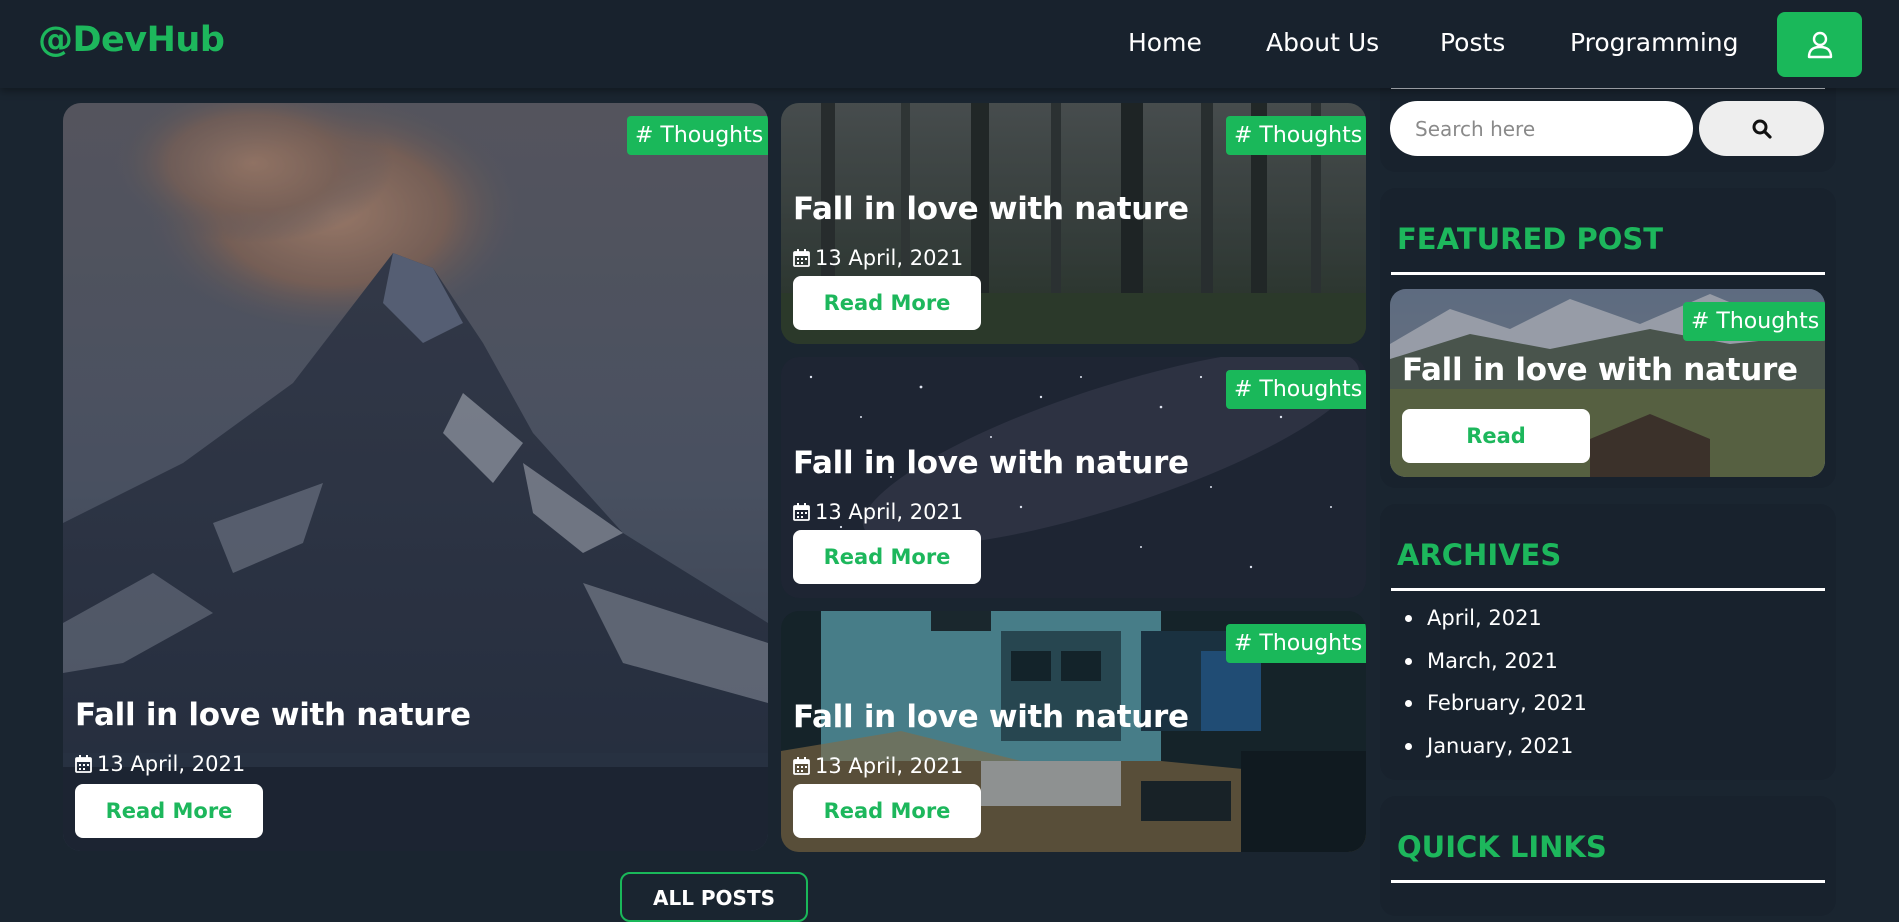 The image size is (1899, 922). I want to click on nav-link-programming: Programming, so click(1654, 42).